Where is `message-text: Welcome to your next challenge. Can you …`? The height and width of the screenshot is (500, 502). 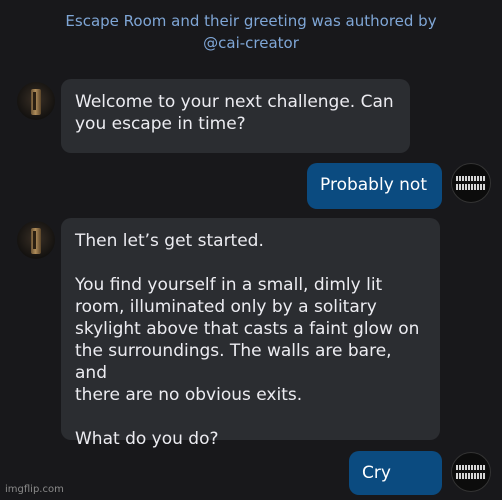
message-text: Welcome to your next challenge. Can you … is located at coordinates (234, 113).